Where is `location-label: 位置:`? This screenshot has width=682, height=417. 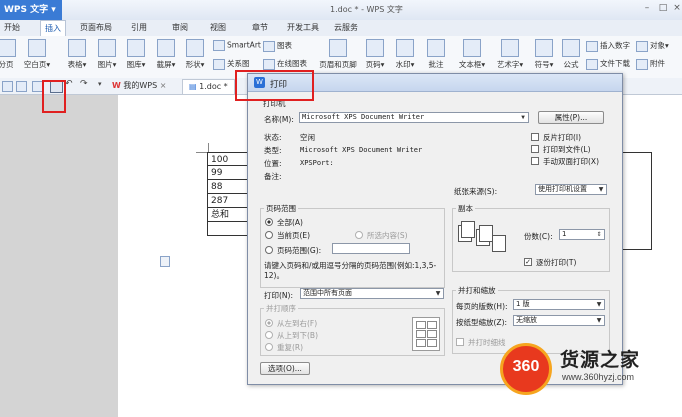
location-label: 位置: is located at coordinates (273, 163).